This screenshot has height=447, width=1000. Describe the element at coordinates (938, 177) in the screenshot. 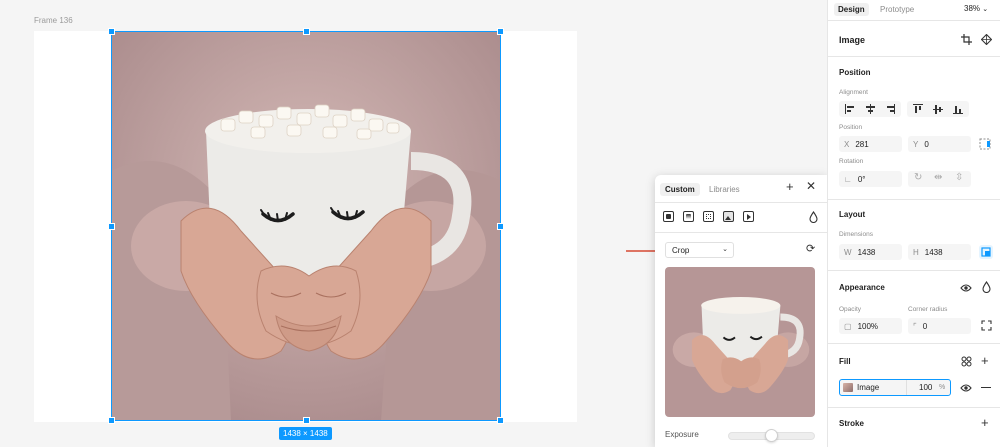

I see `flip-horizontal-icon: ⇹` at that location.